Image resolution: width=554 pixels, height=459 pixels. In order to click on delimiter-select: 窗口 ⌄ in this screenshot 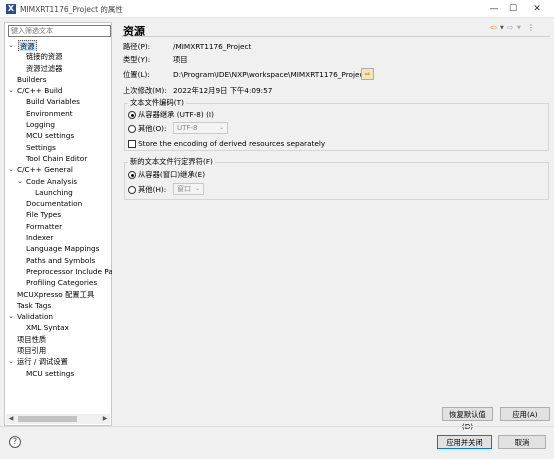, I will do `click(188, 189)`.